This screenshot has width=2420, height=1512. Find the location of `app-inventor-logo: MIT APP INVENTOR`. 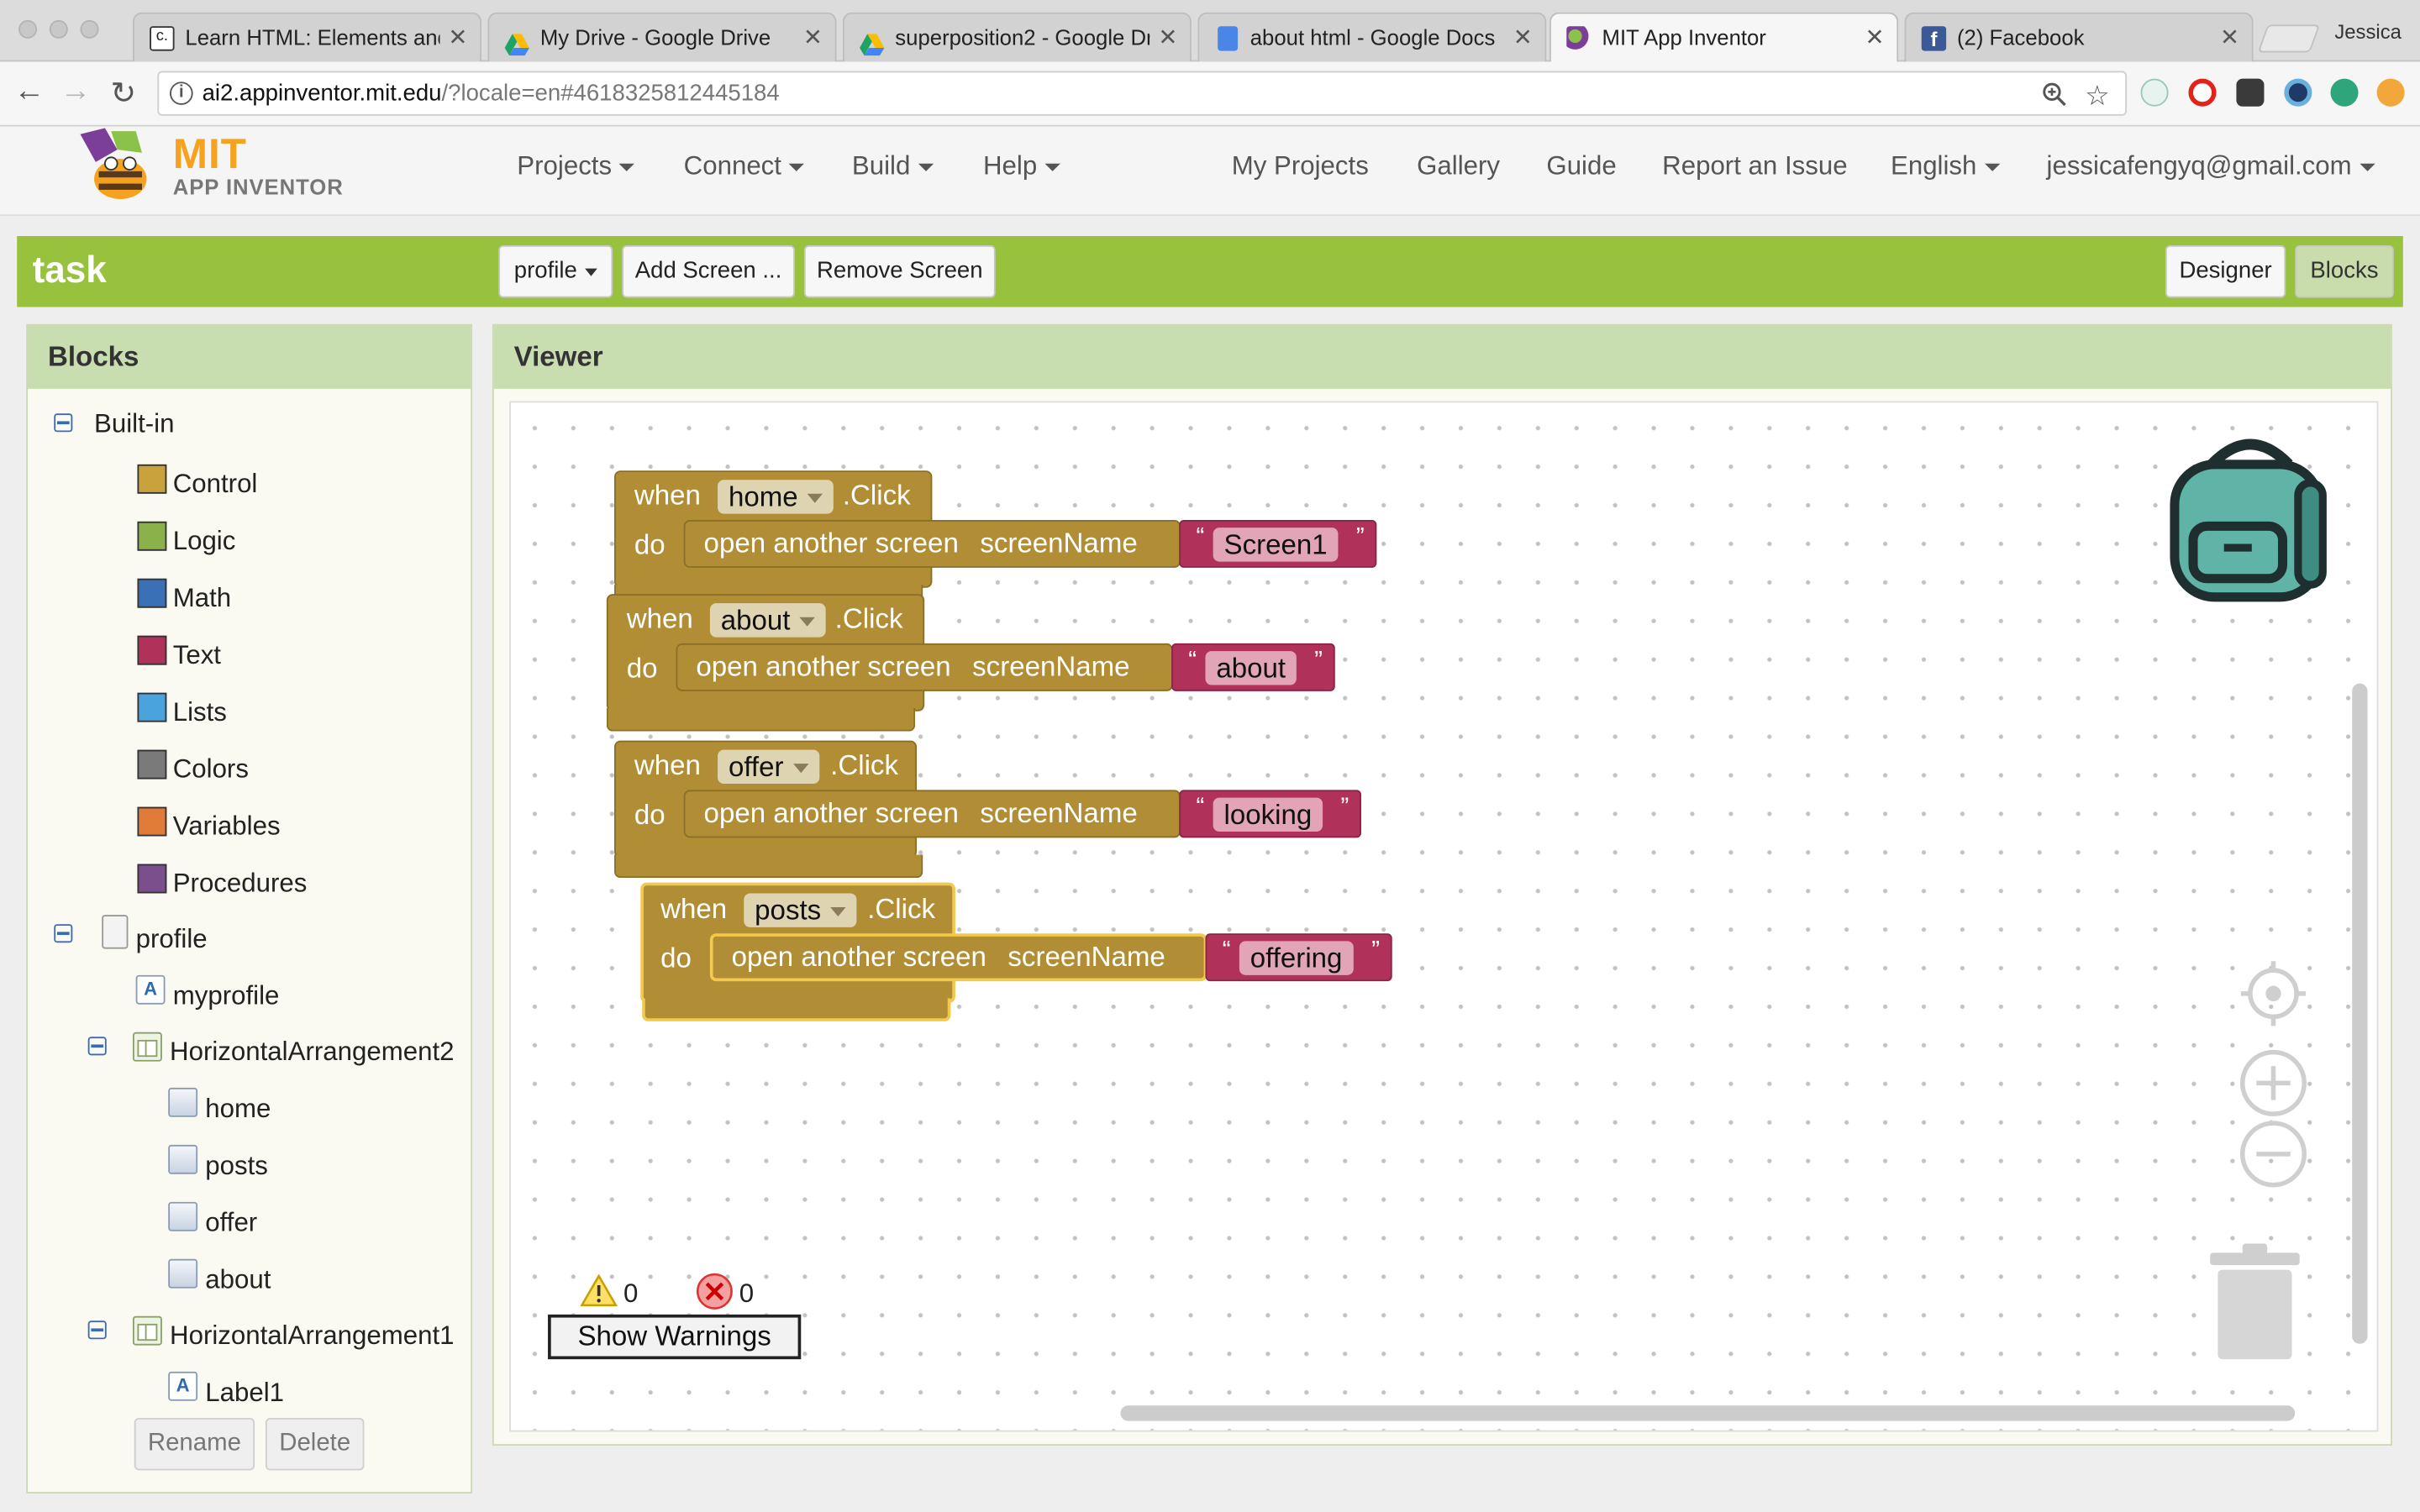

app-inventor-logo: MIT APP INVENTOR is located at coordinates (213, 168).